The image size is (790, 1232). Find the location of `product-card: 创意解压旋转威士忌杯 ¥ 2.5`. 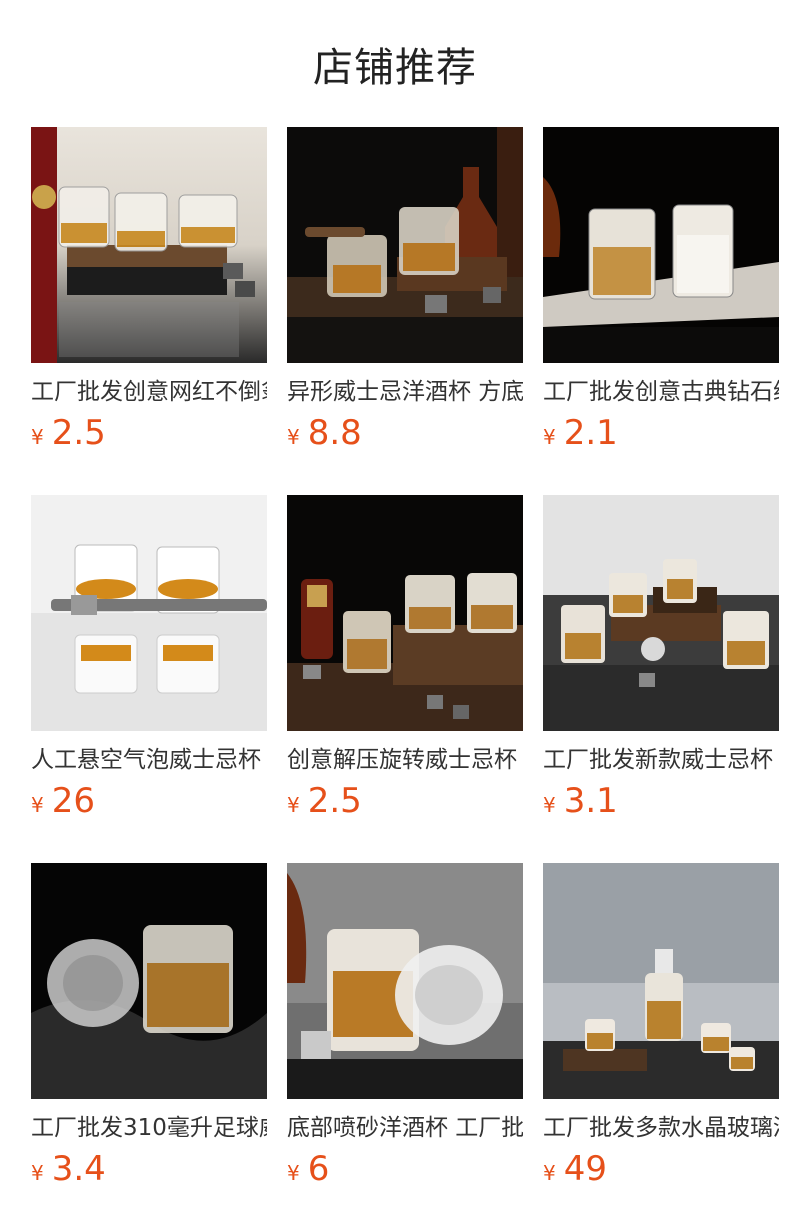

product-card: 创意解压旋转威士忌杯 ¥ 2.5 is located at coordinates (405, 658).